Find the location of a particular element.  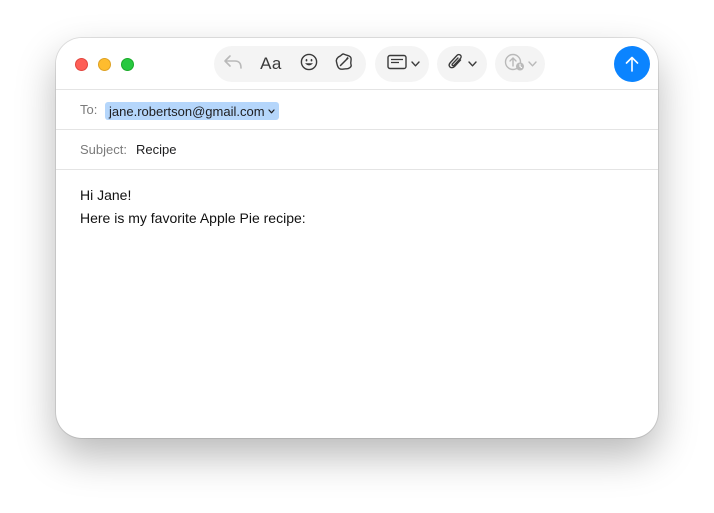

format-button: Aa is located at coordinates (271, 64).